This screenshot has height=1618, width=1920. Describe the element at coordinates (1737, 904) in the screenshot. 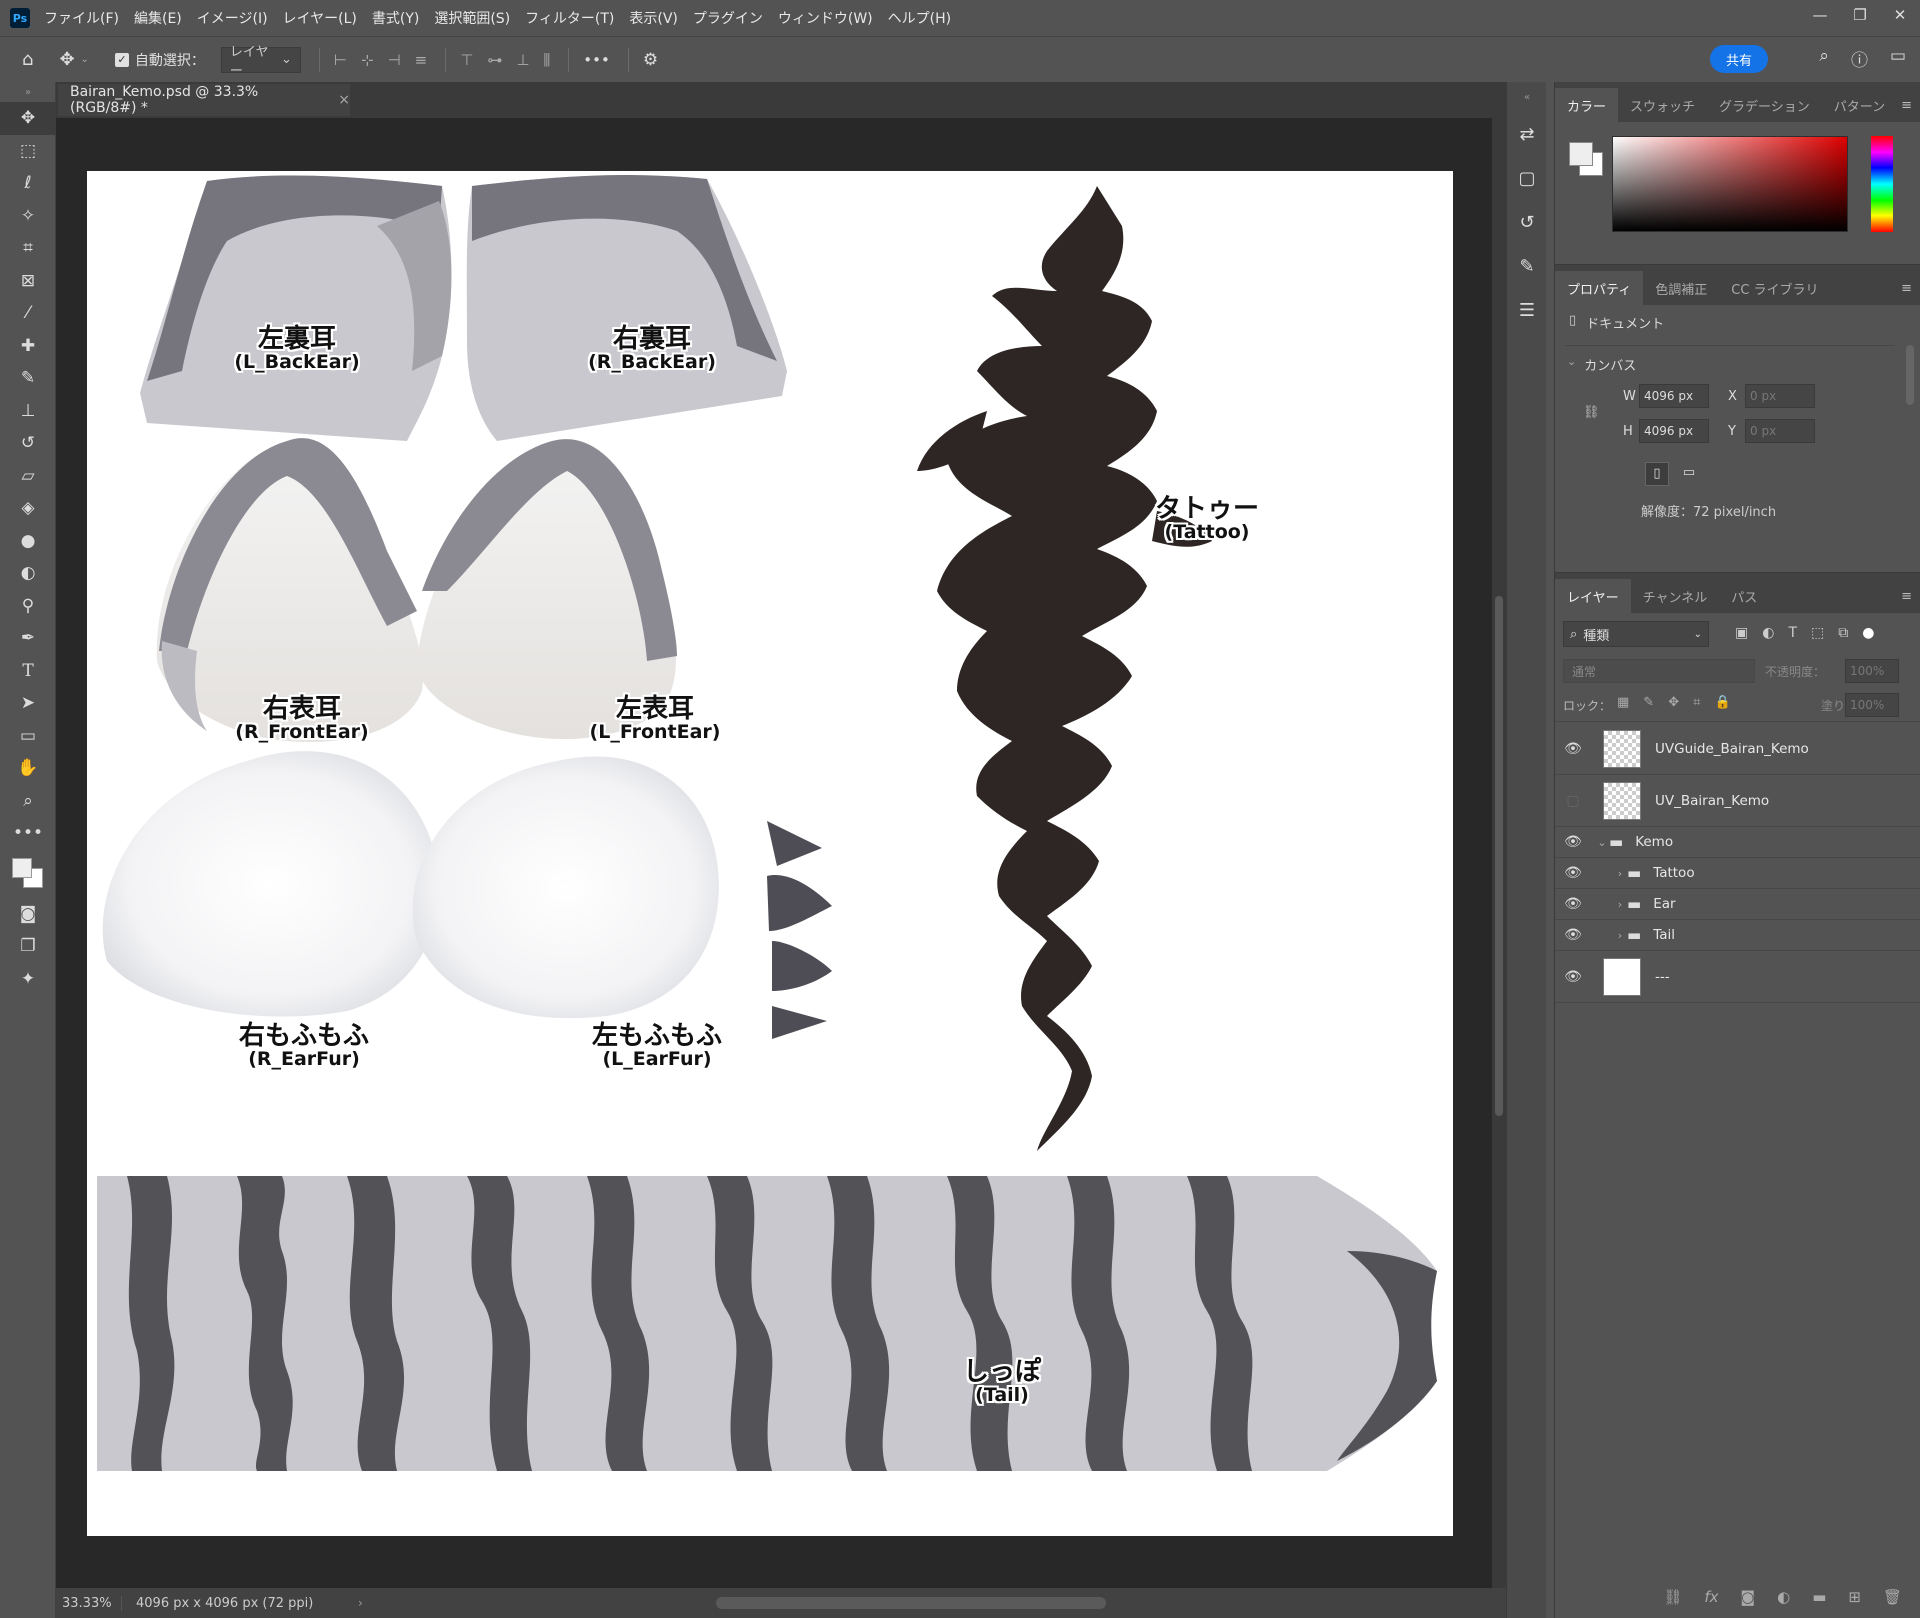

I see `layer-group-row: 👁 › ▬ Ear` at that location.